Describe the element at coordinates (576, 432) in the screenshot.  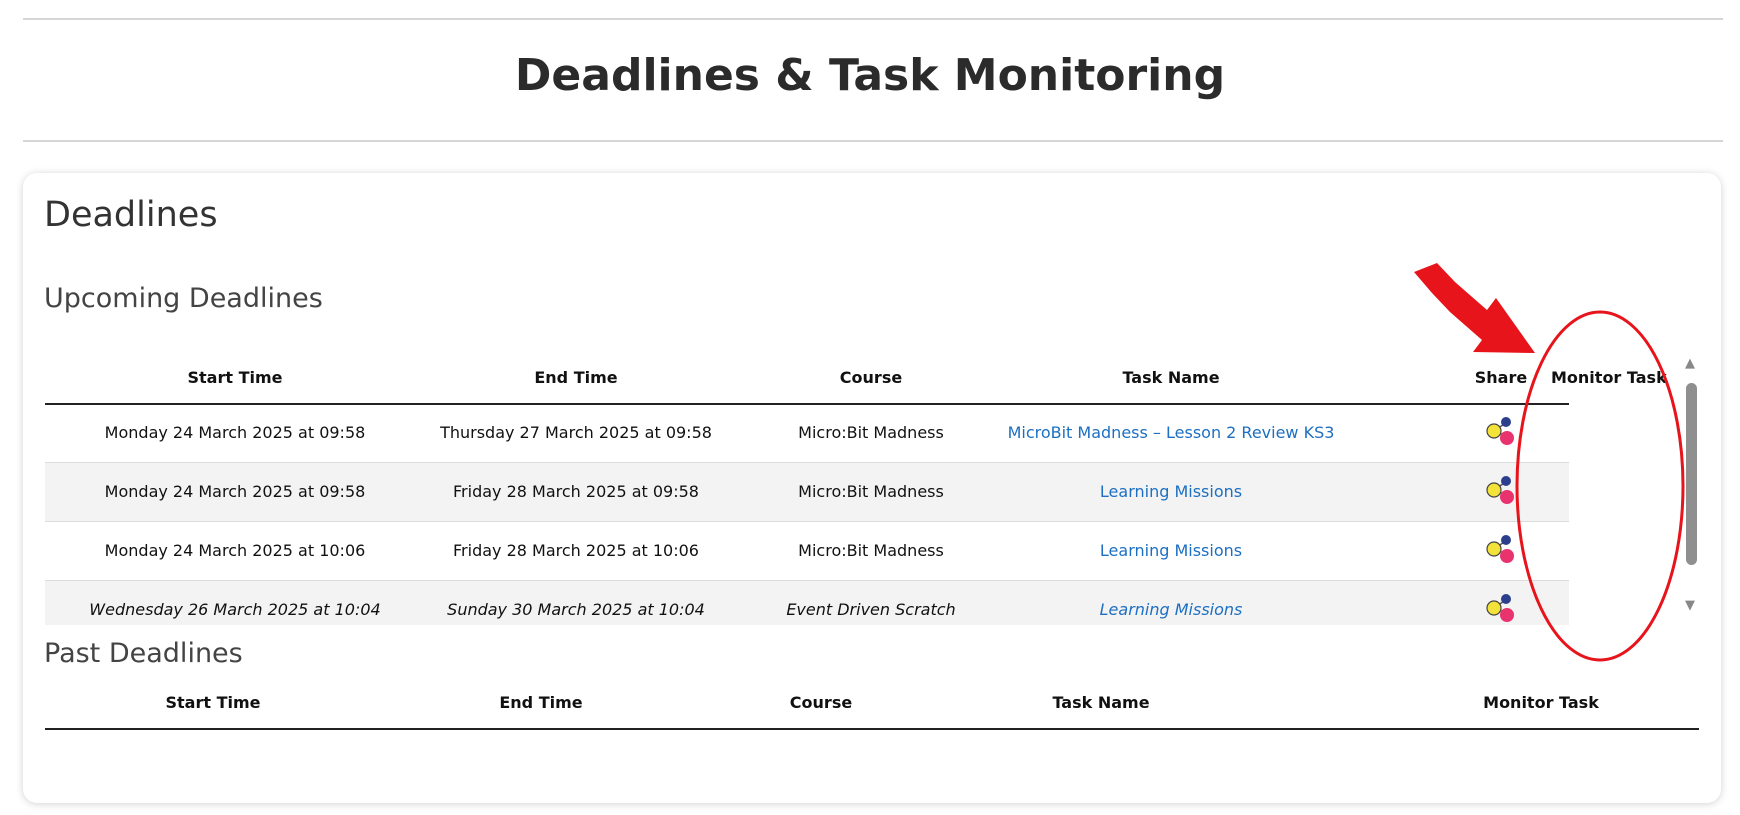
I see `end-time-cell: Thursday 27 March 2025 at 09:58` at that location.